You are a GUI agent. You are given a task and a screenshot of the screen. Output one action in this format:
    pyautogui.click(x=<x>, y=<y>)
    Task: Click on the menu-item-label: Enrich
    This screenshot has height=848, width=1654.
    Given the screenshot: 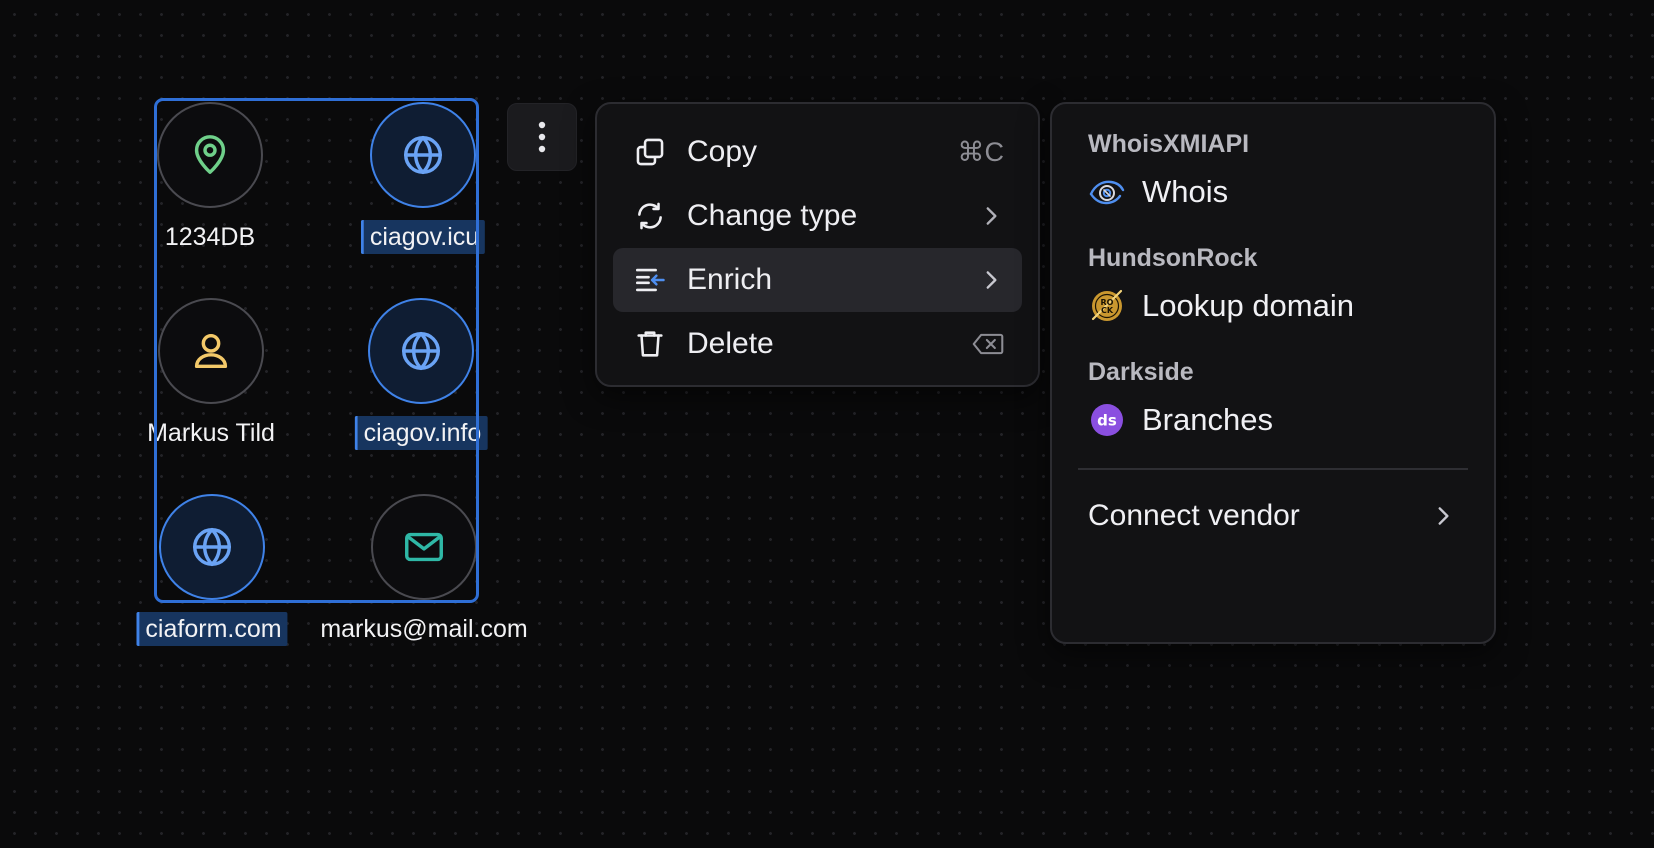 What is the action you would take?
    pyautogui.click(x=730, y=279)
    